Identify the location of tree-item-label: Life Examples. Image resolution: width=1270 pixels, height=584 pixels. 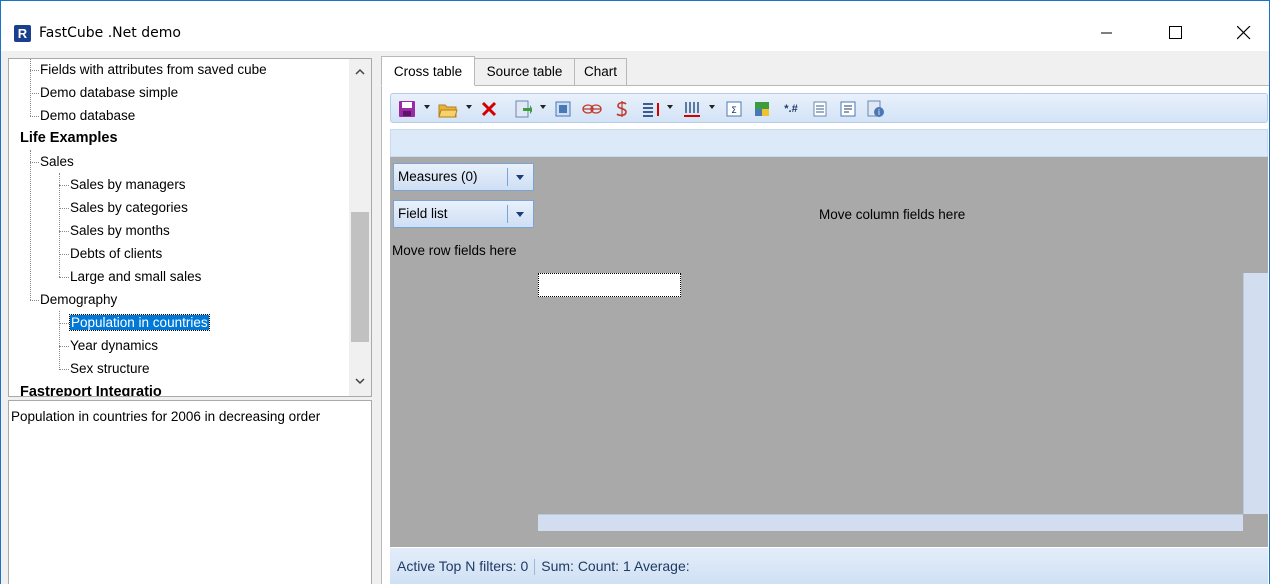
(69, 138).